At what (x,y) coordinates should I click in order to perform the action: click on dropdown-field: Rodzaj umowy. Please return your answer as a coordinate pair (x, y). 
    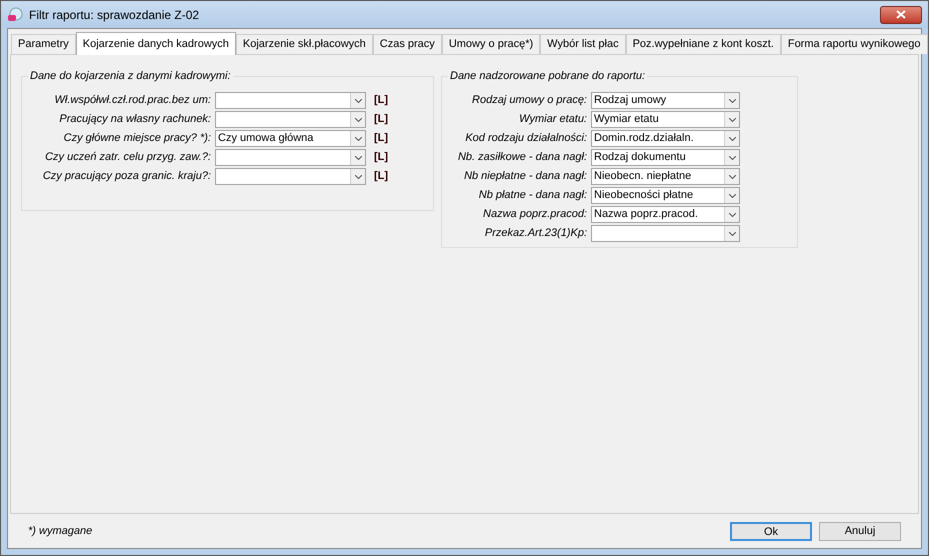
    Looking at the image, I should click on (665, 100).